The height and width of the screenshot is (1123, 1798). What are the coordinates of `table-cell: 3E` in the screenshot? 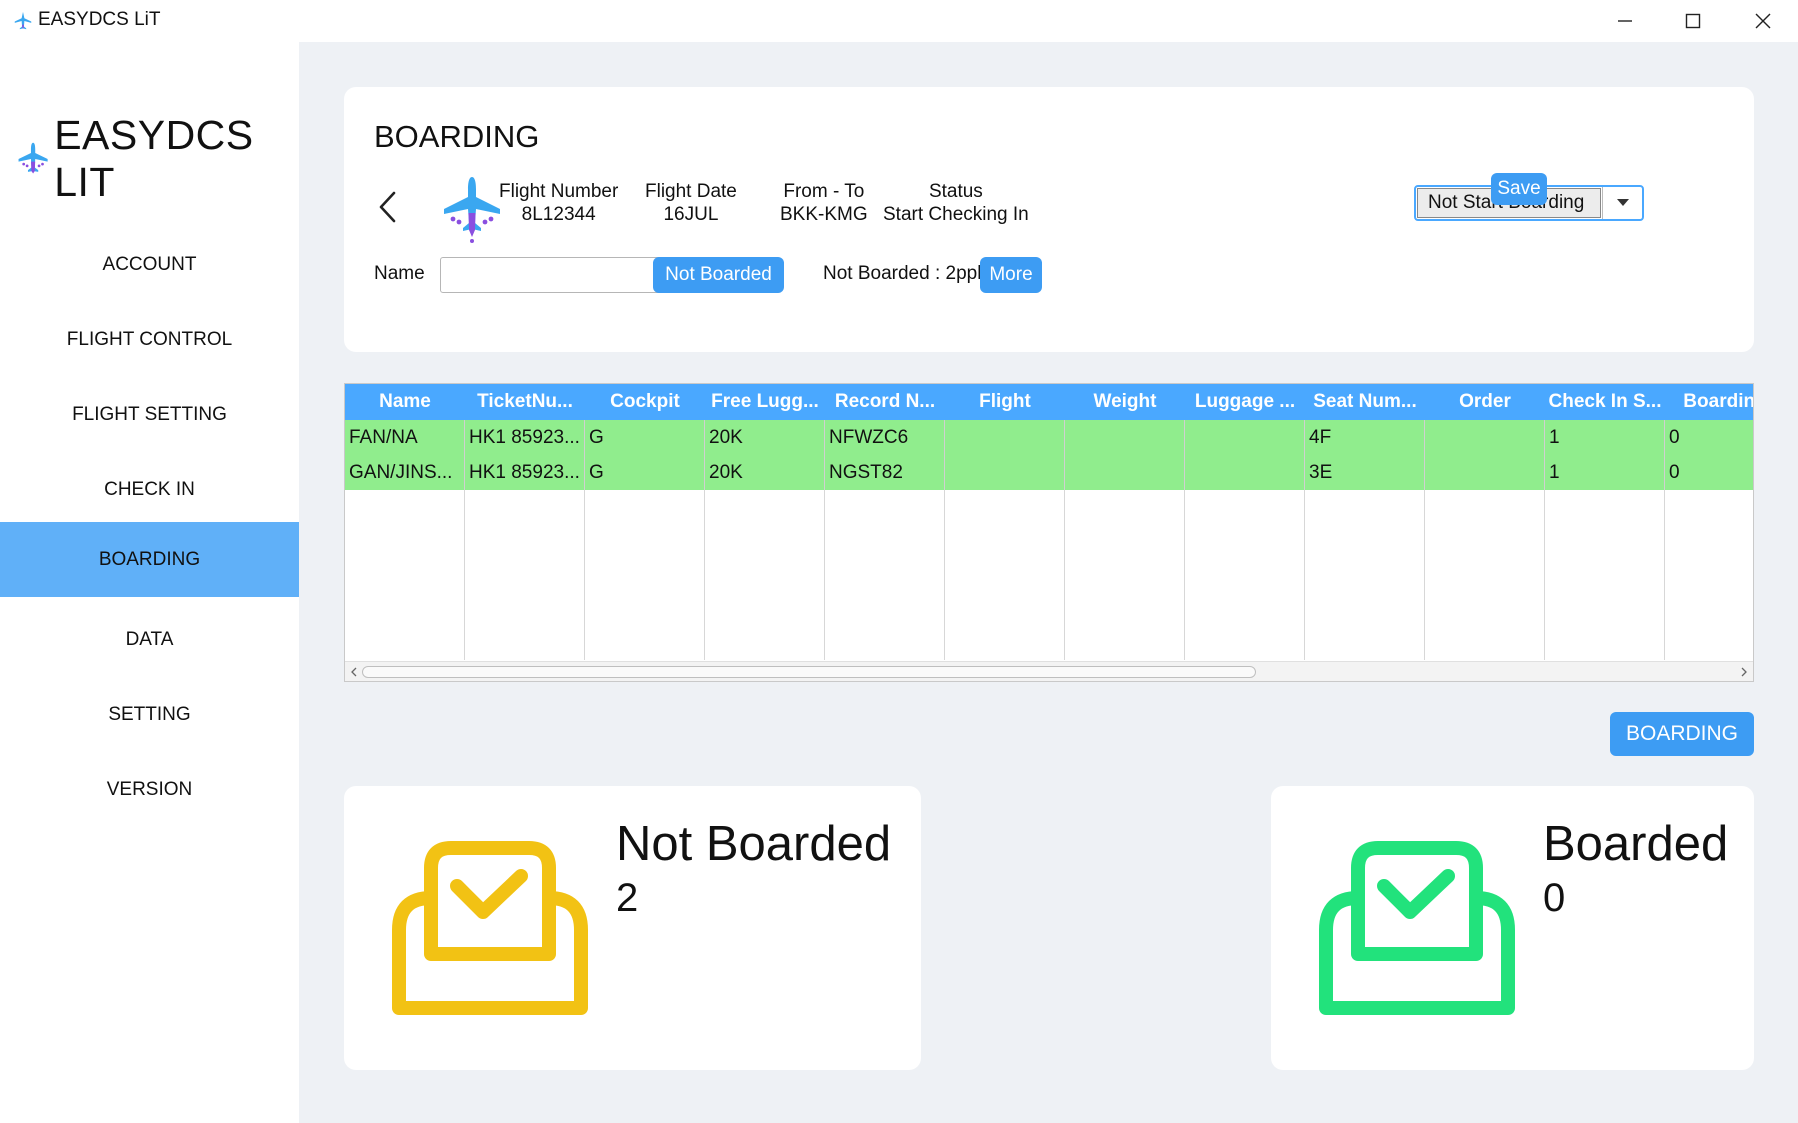 It's located at (1365, 472).